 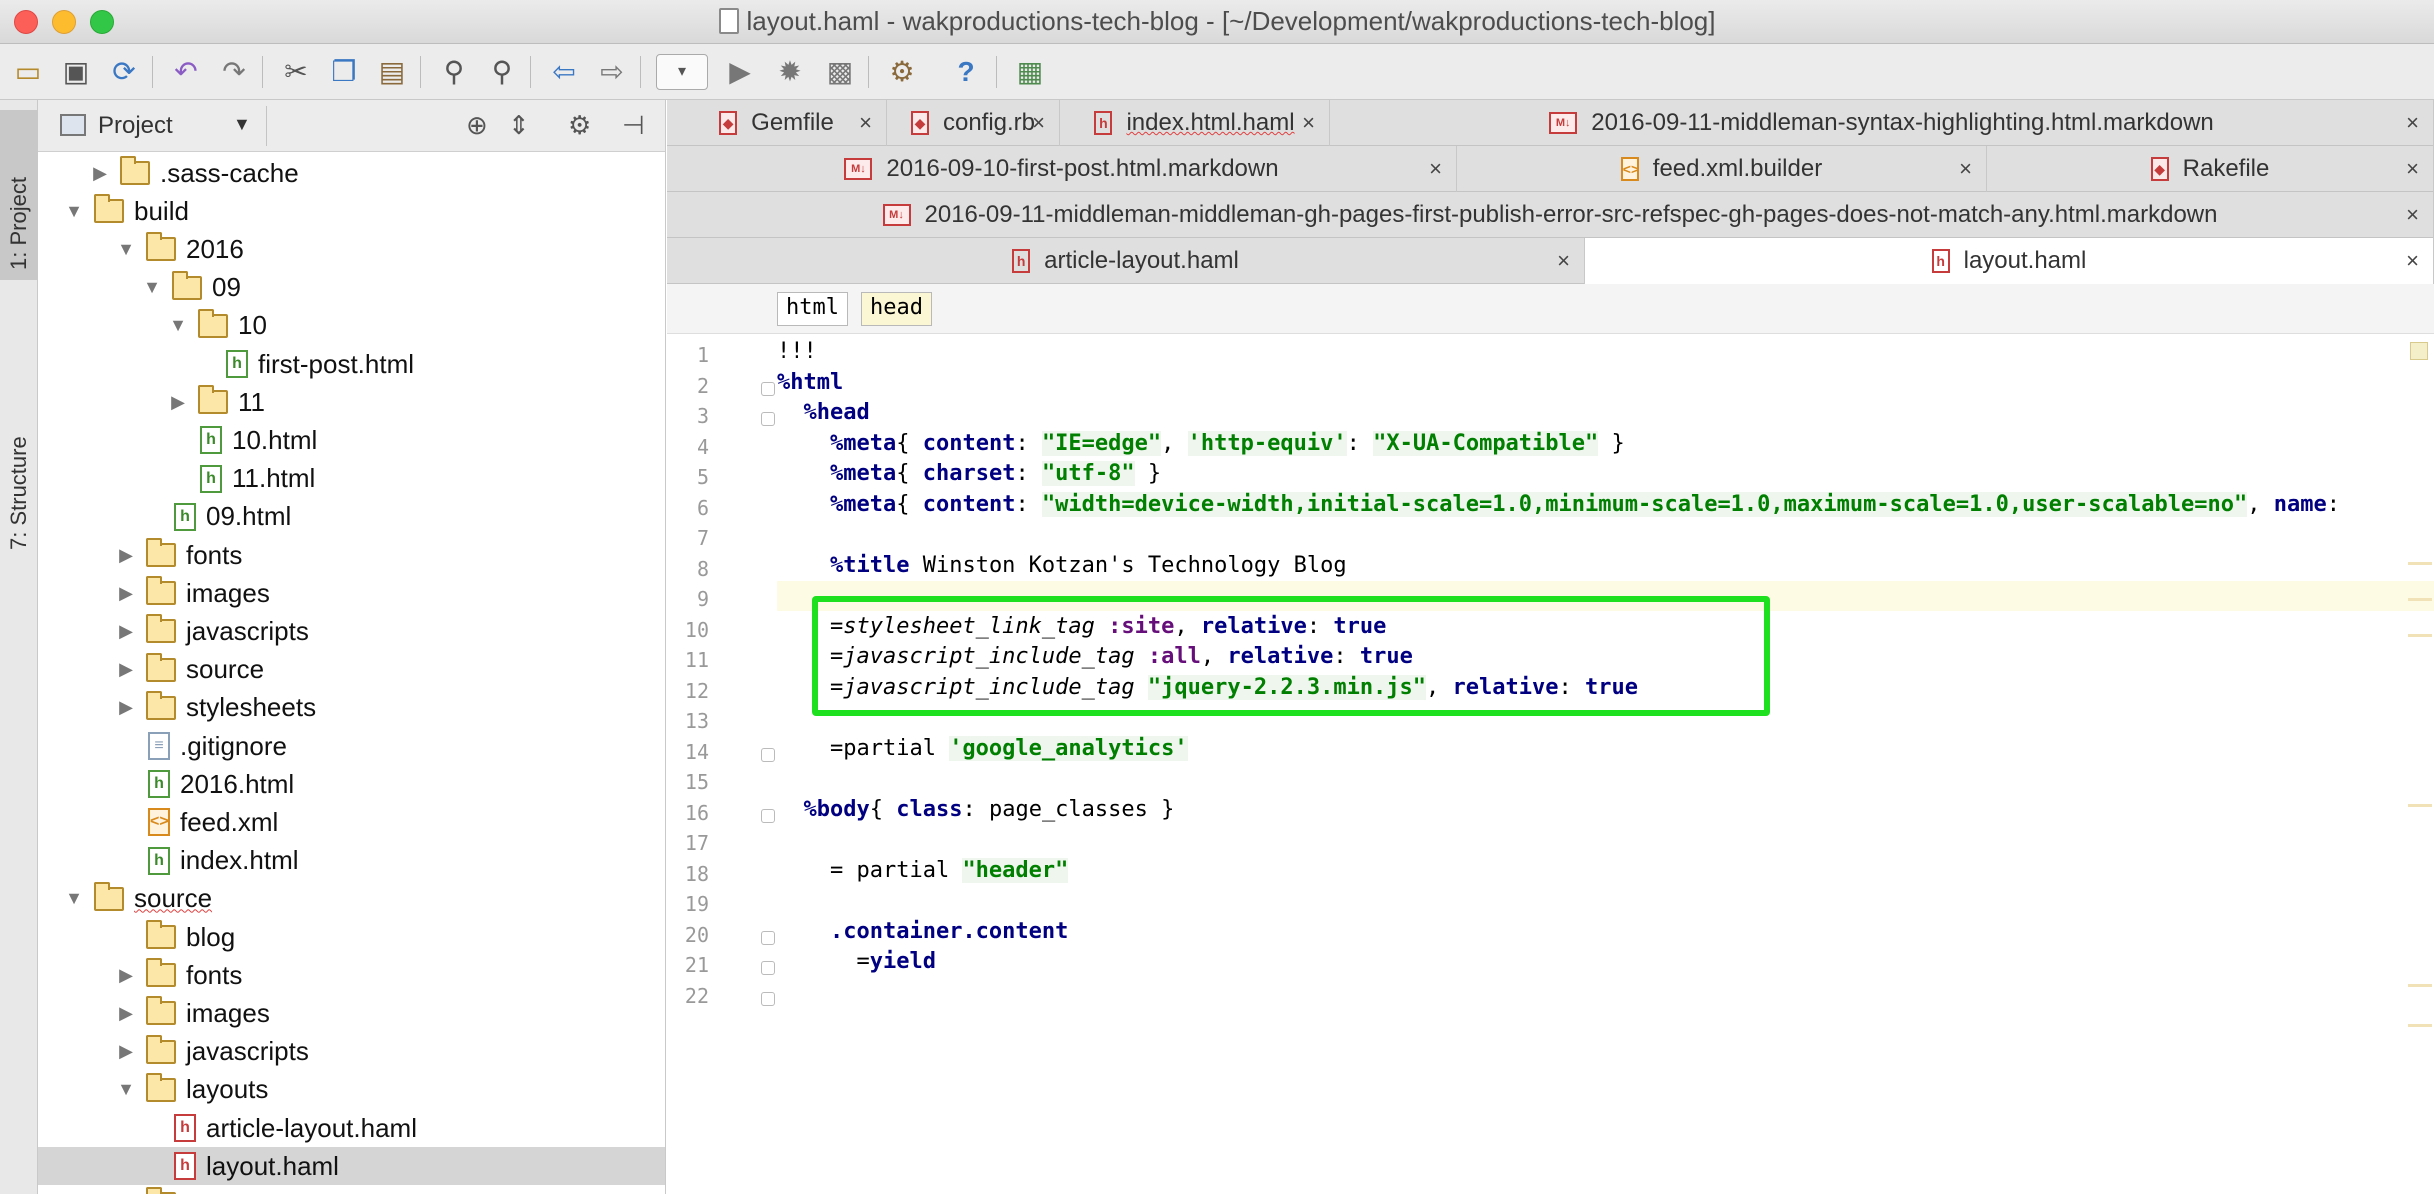 What do you see at coordinates (28, 72) in the screenshot?
I see `open-folder-icon: ▭` at bounding box center [28, 72].